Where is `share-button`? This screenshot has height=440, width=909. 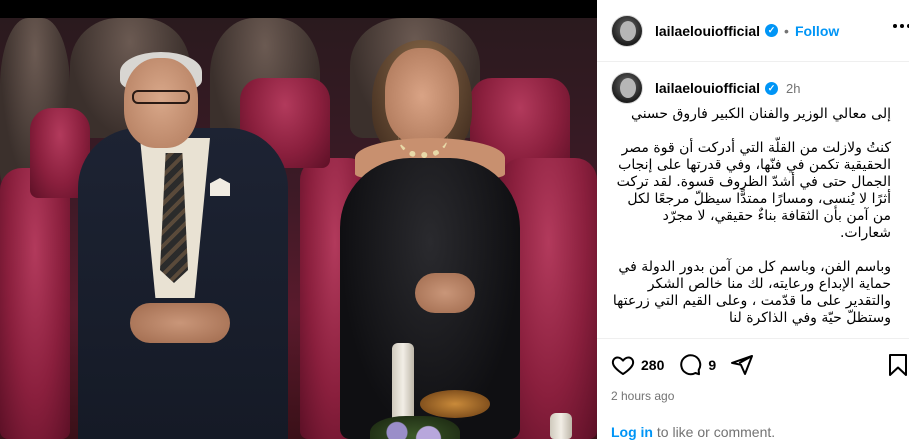 share-button is located at coordinates (742, 365).